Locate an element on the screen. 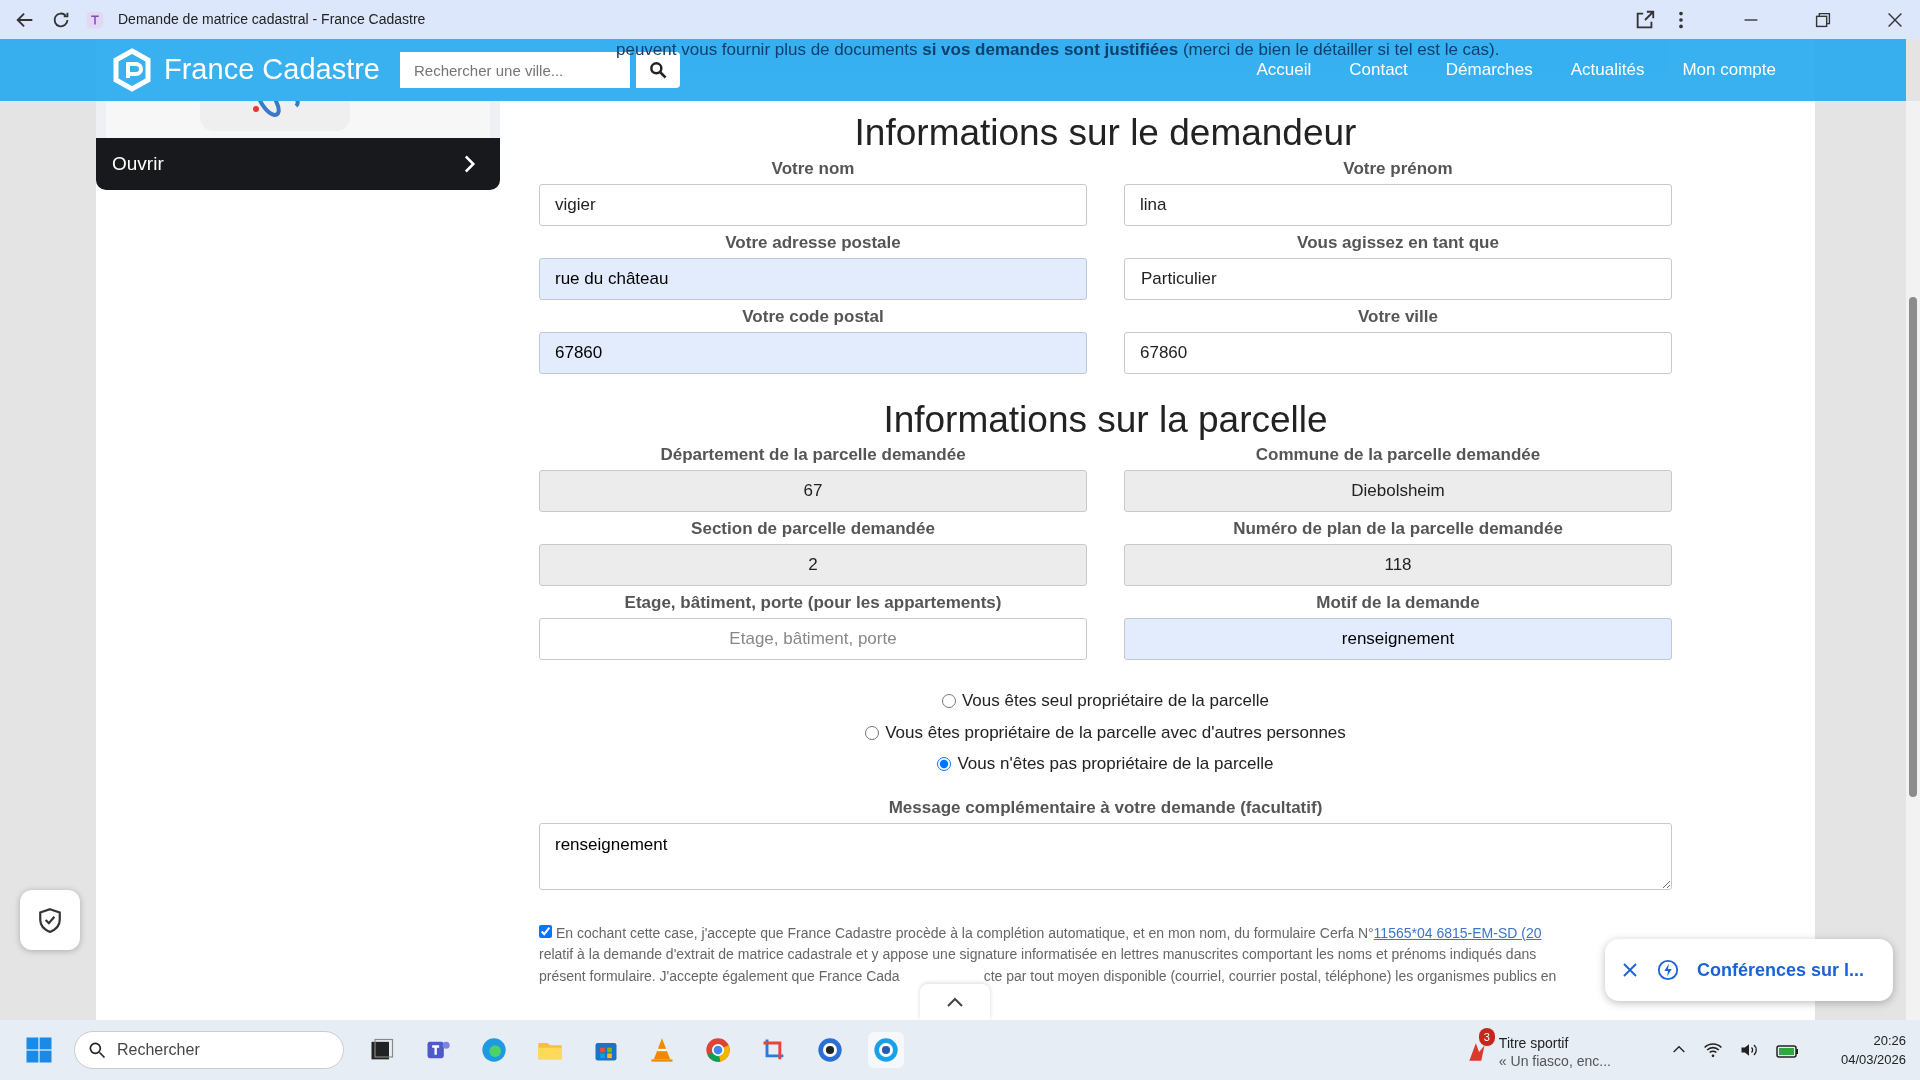 Image resolution: width=1920 pixels, height=1080 pixels. consent-text: présent formulaire. J'accepte également que France Cada is located at coordinates (719, 976).